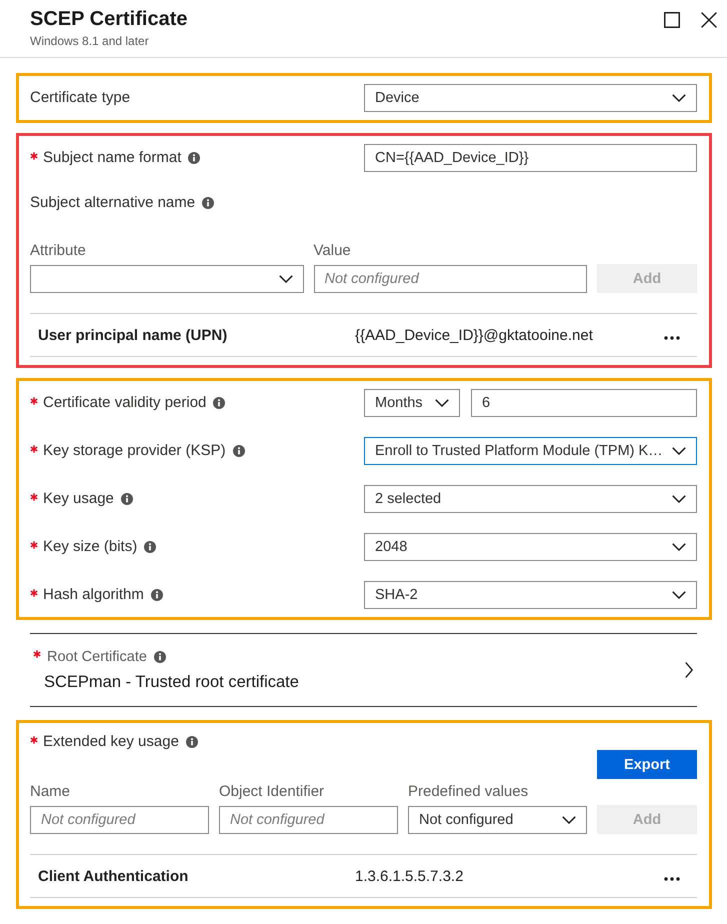 The image size is (727, 924). What do you see at coordinates (124, 403) in the screenshot?
I see `field-label: Certificate validity period` at bounding box center [124, 403].